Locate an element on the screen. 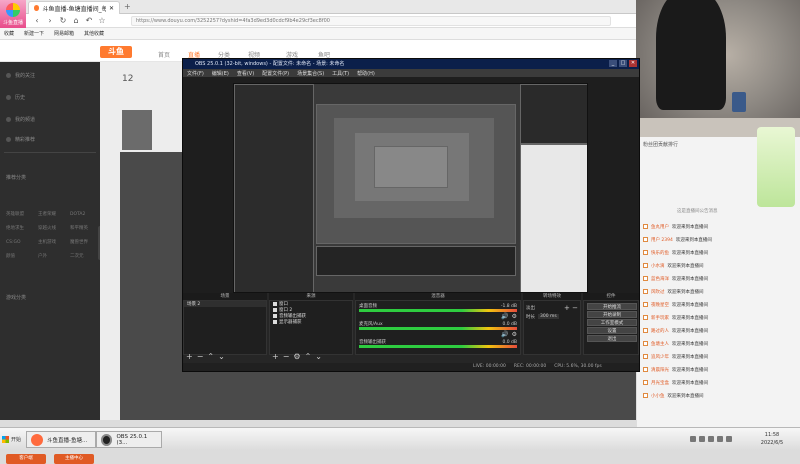 The height and width of the screenshot is (464, 800). transition-add-remove: + − is located at coordinates (571, 308).